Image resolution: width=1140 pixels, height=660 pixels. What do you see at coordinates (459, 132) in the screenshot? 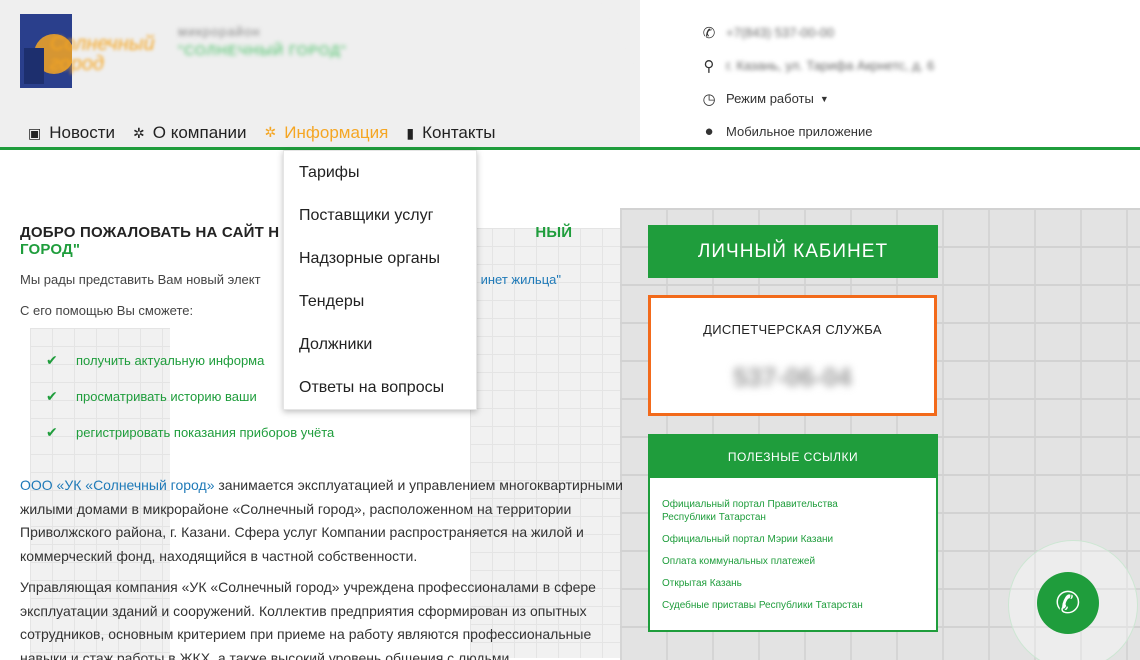
I see `nav-item-label: Контакты` at bounding box center [459, 132].